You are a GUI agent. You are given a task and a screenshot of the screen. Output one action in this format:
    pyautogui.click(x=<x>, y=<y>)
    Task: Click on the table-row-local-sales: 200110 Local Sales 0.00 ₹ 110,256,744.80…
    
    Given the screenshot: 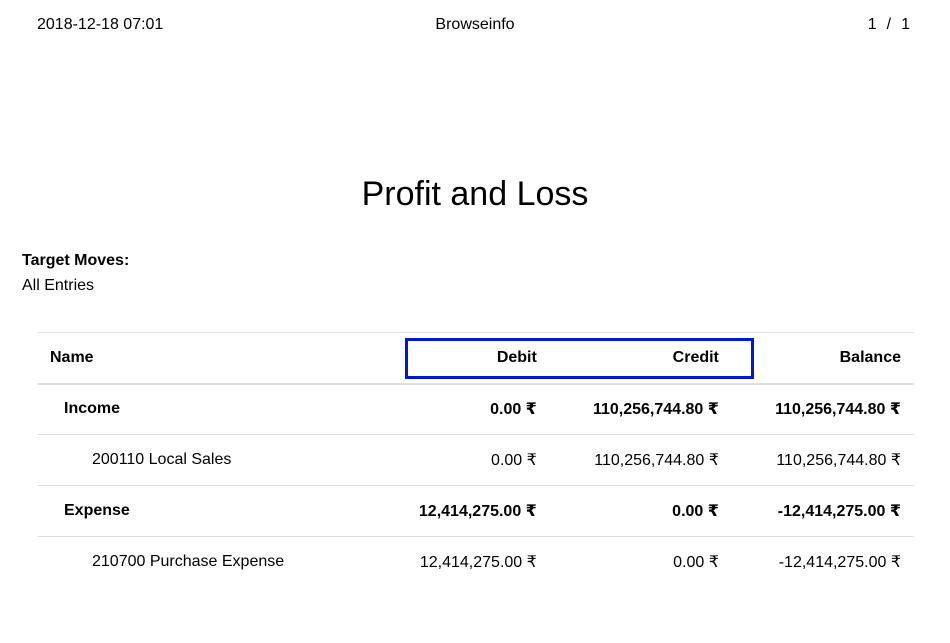 What is the action you would take?
    pyautogui.click(x=475, y=460)
    